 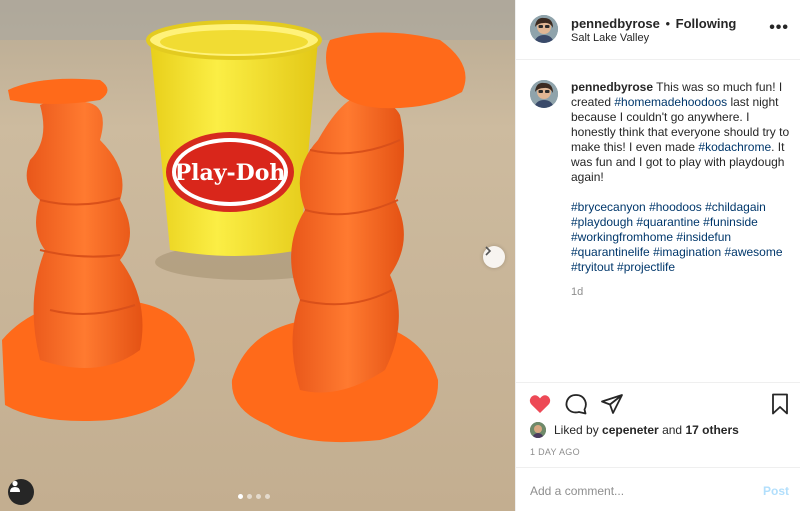 I want to click on tagged-users-button, so click(x=21, y=492).